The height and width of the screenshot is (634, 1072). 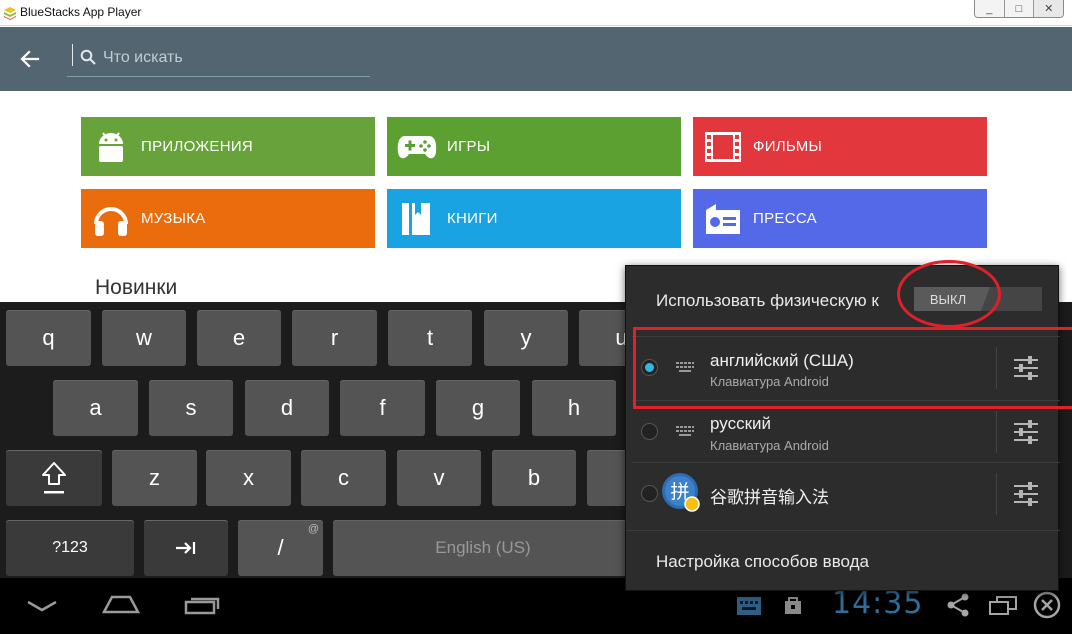 I want to click on key-g: g, so click(x=478, y=408).